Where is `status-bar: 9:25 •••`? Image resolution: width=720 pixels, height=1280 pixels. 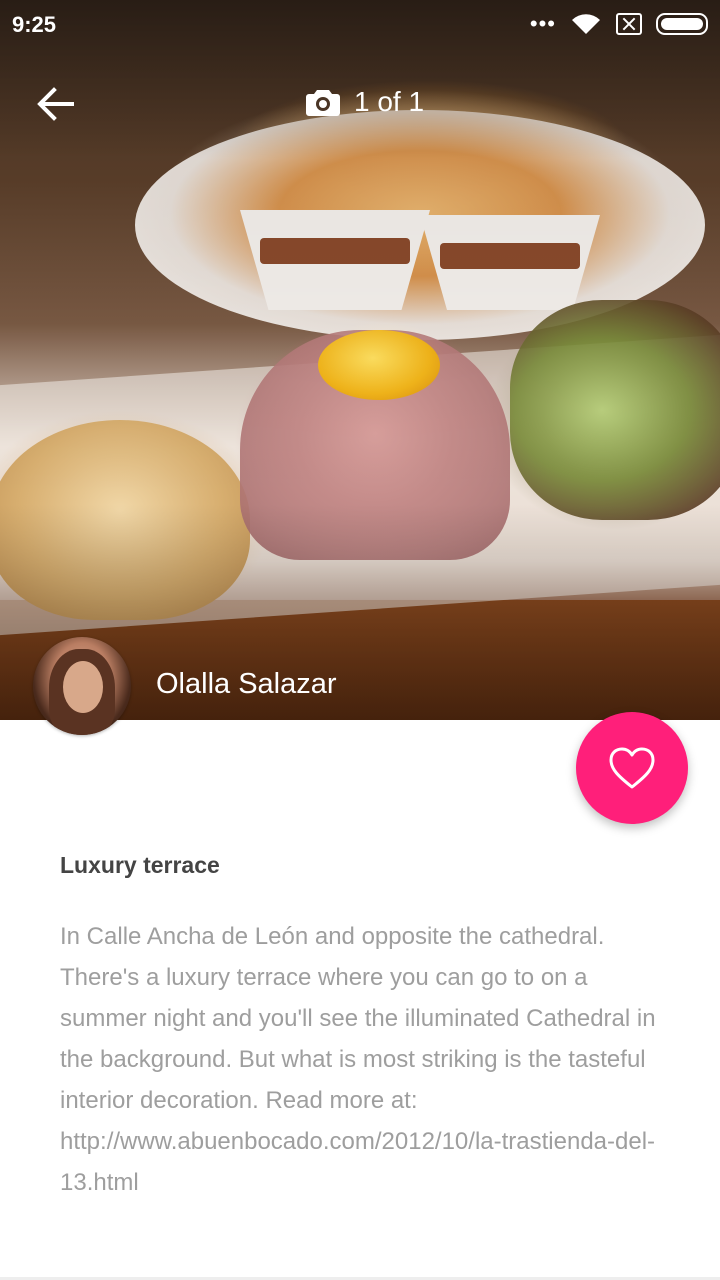
status-bar: 9:25 ••• is located at coordinates (360, 25).